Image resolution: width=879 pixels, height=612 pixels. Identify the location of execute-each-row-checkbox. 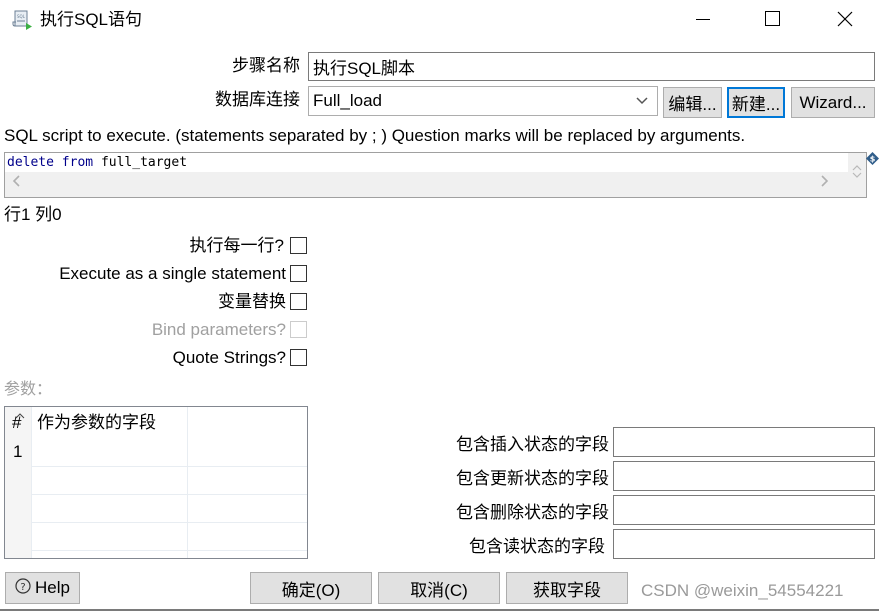
(298, 245).